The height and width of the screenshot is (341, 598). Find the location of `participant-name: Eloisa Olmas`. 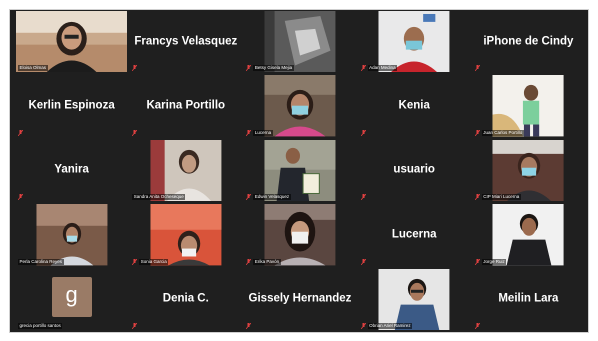

participant-name: Eloisa Olmas is located at coordinates (33, 68).